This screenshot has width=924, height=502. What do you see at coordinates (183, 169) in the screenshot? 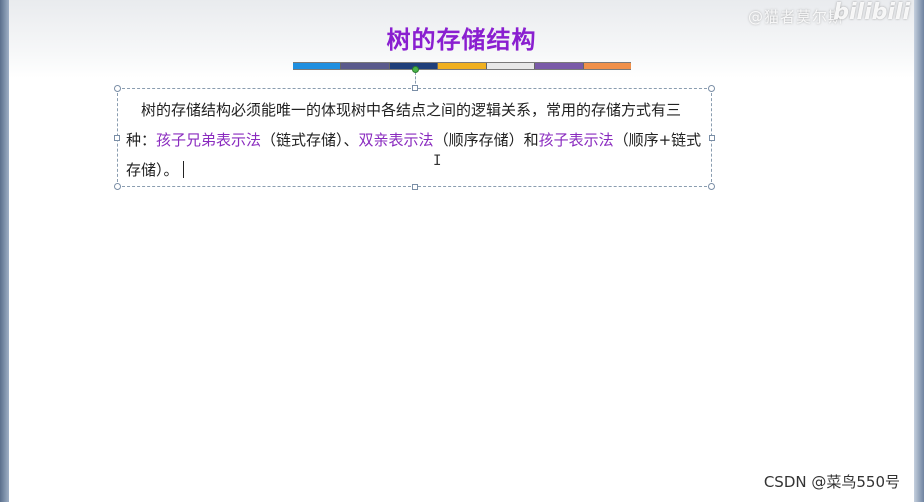
I see `text-caret` at bounding box center [183, 169].